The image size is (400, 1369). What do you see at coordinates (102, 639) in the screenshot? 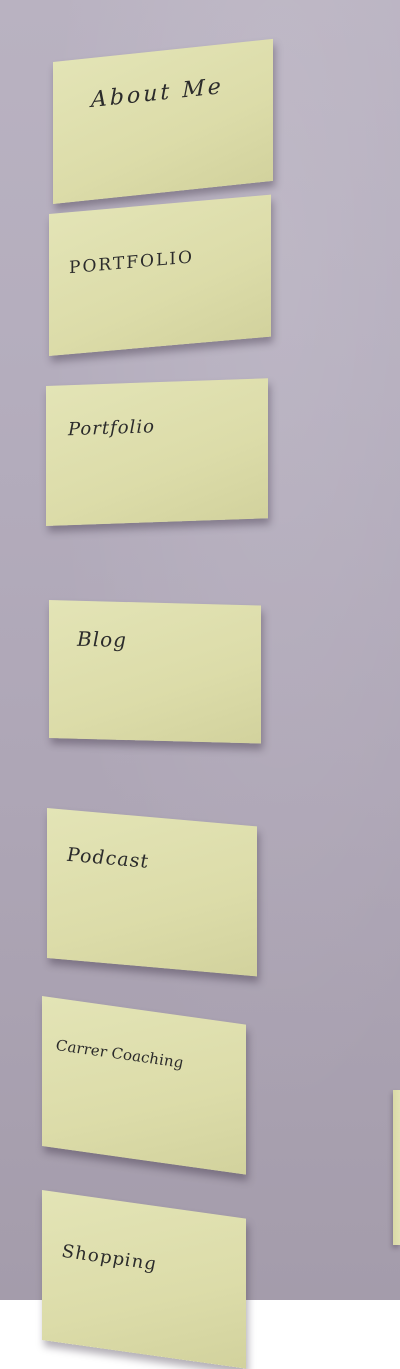
I see `note-label: Blog` at bounding box center [102, 639].